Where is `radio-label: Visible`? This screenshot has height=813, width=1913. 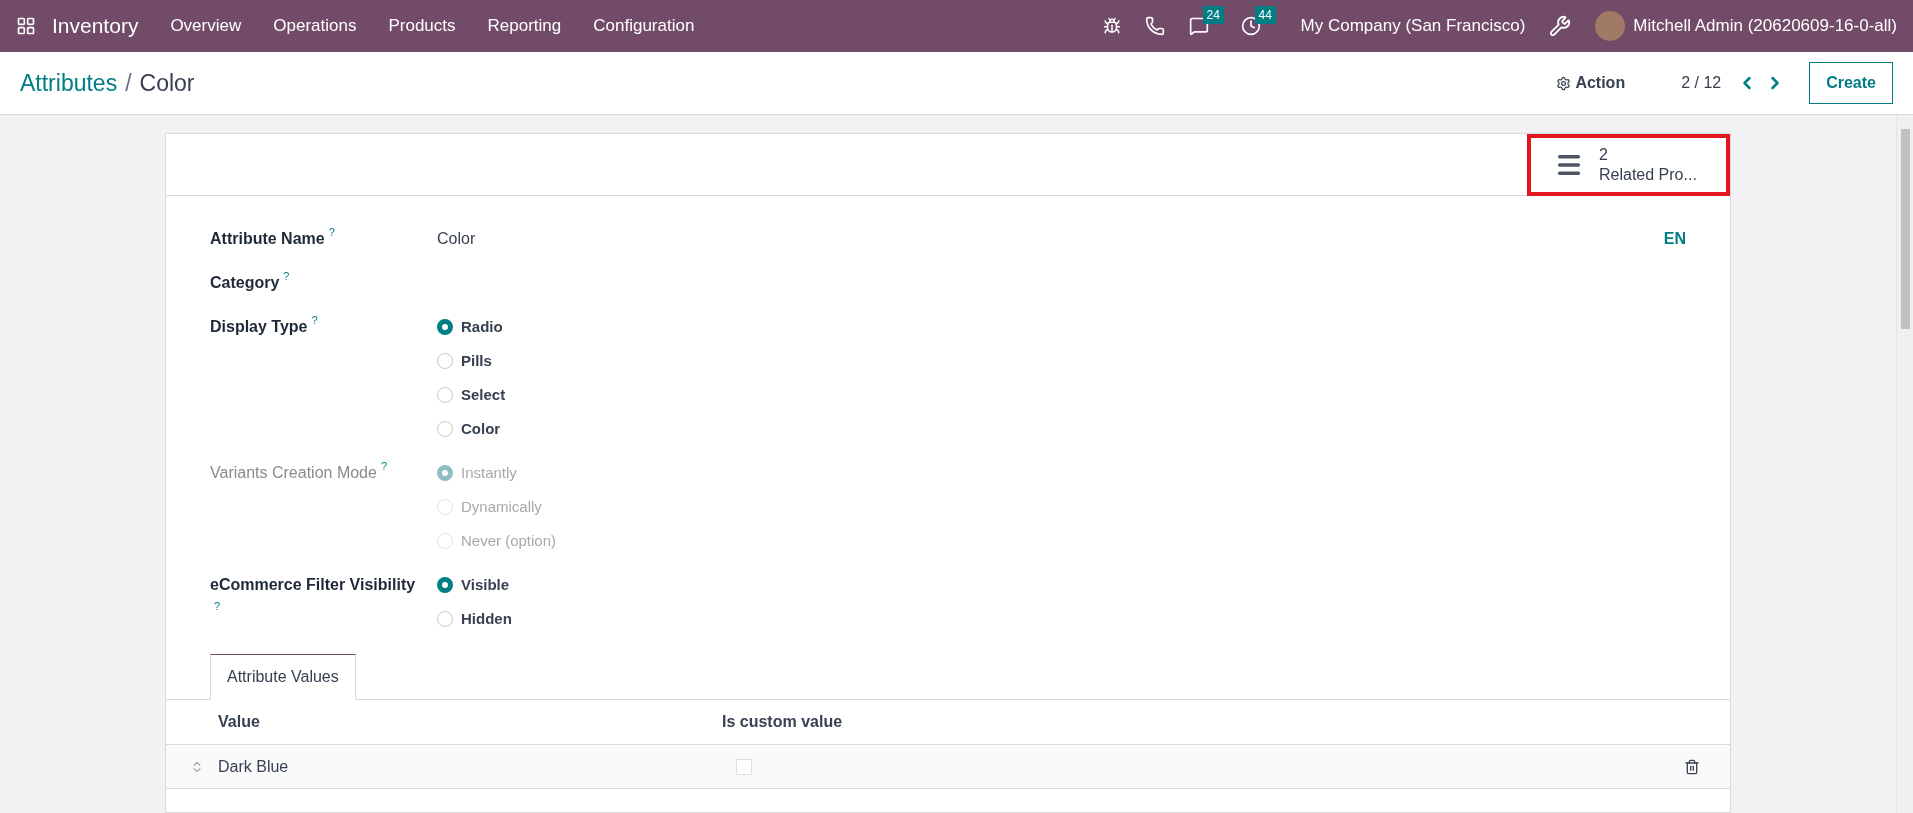 radio-label: Visible is located at coordinates (485, 584).